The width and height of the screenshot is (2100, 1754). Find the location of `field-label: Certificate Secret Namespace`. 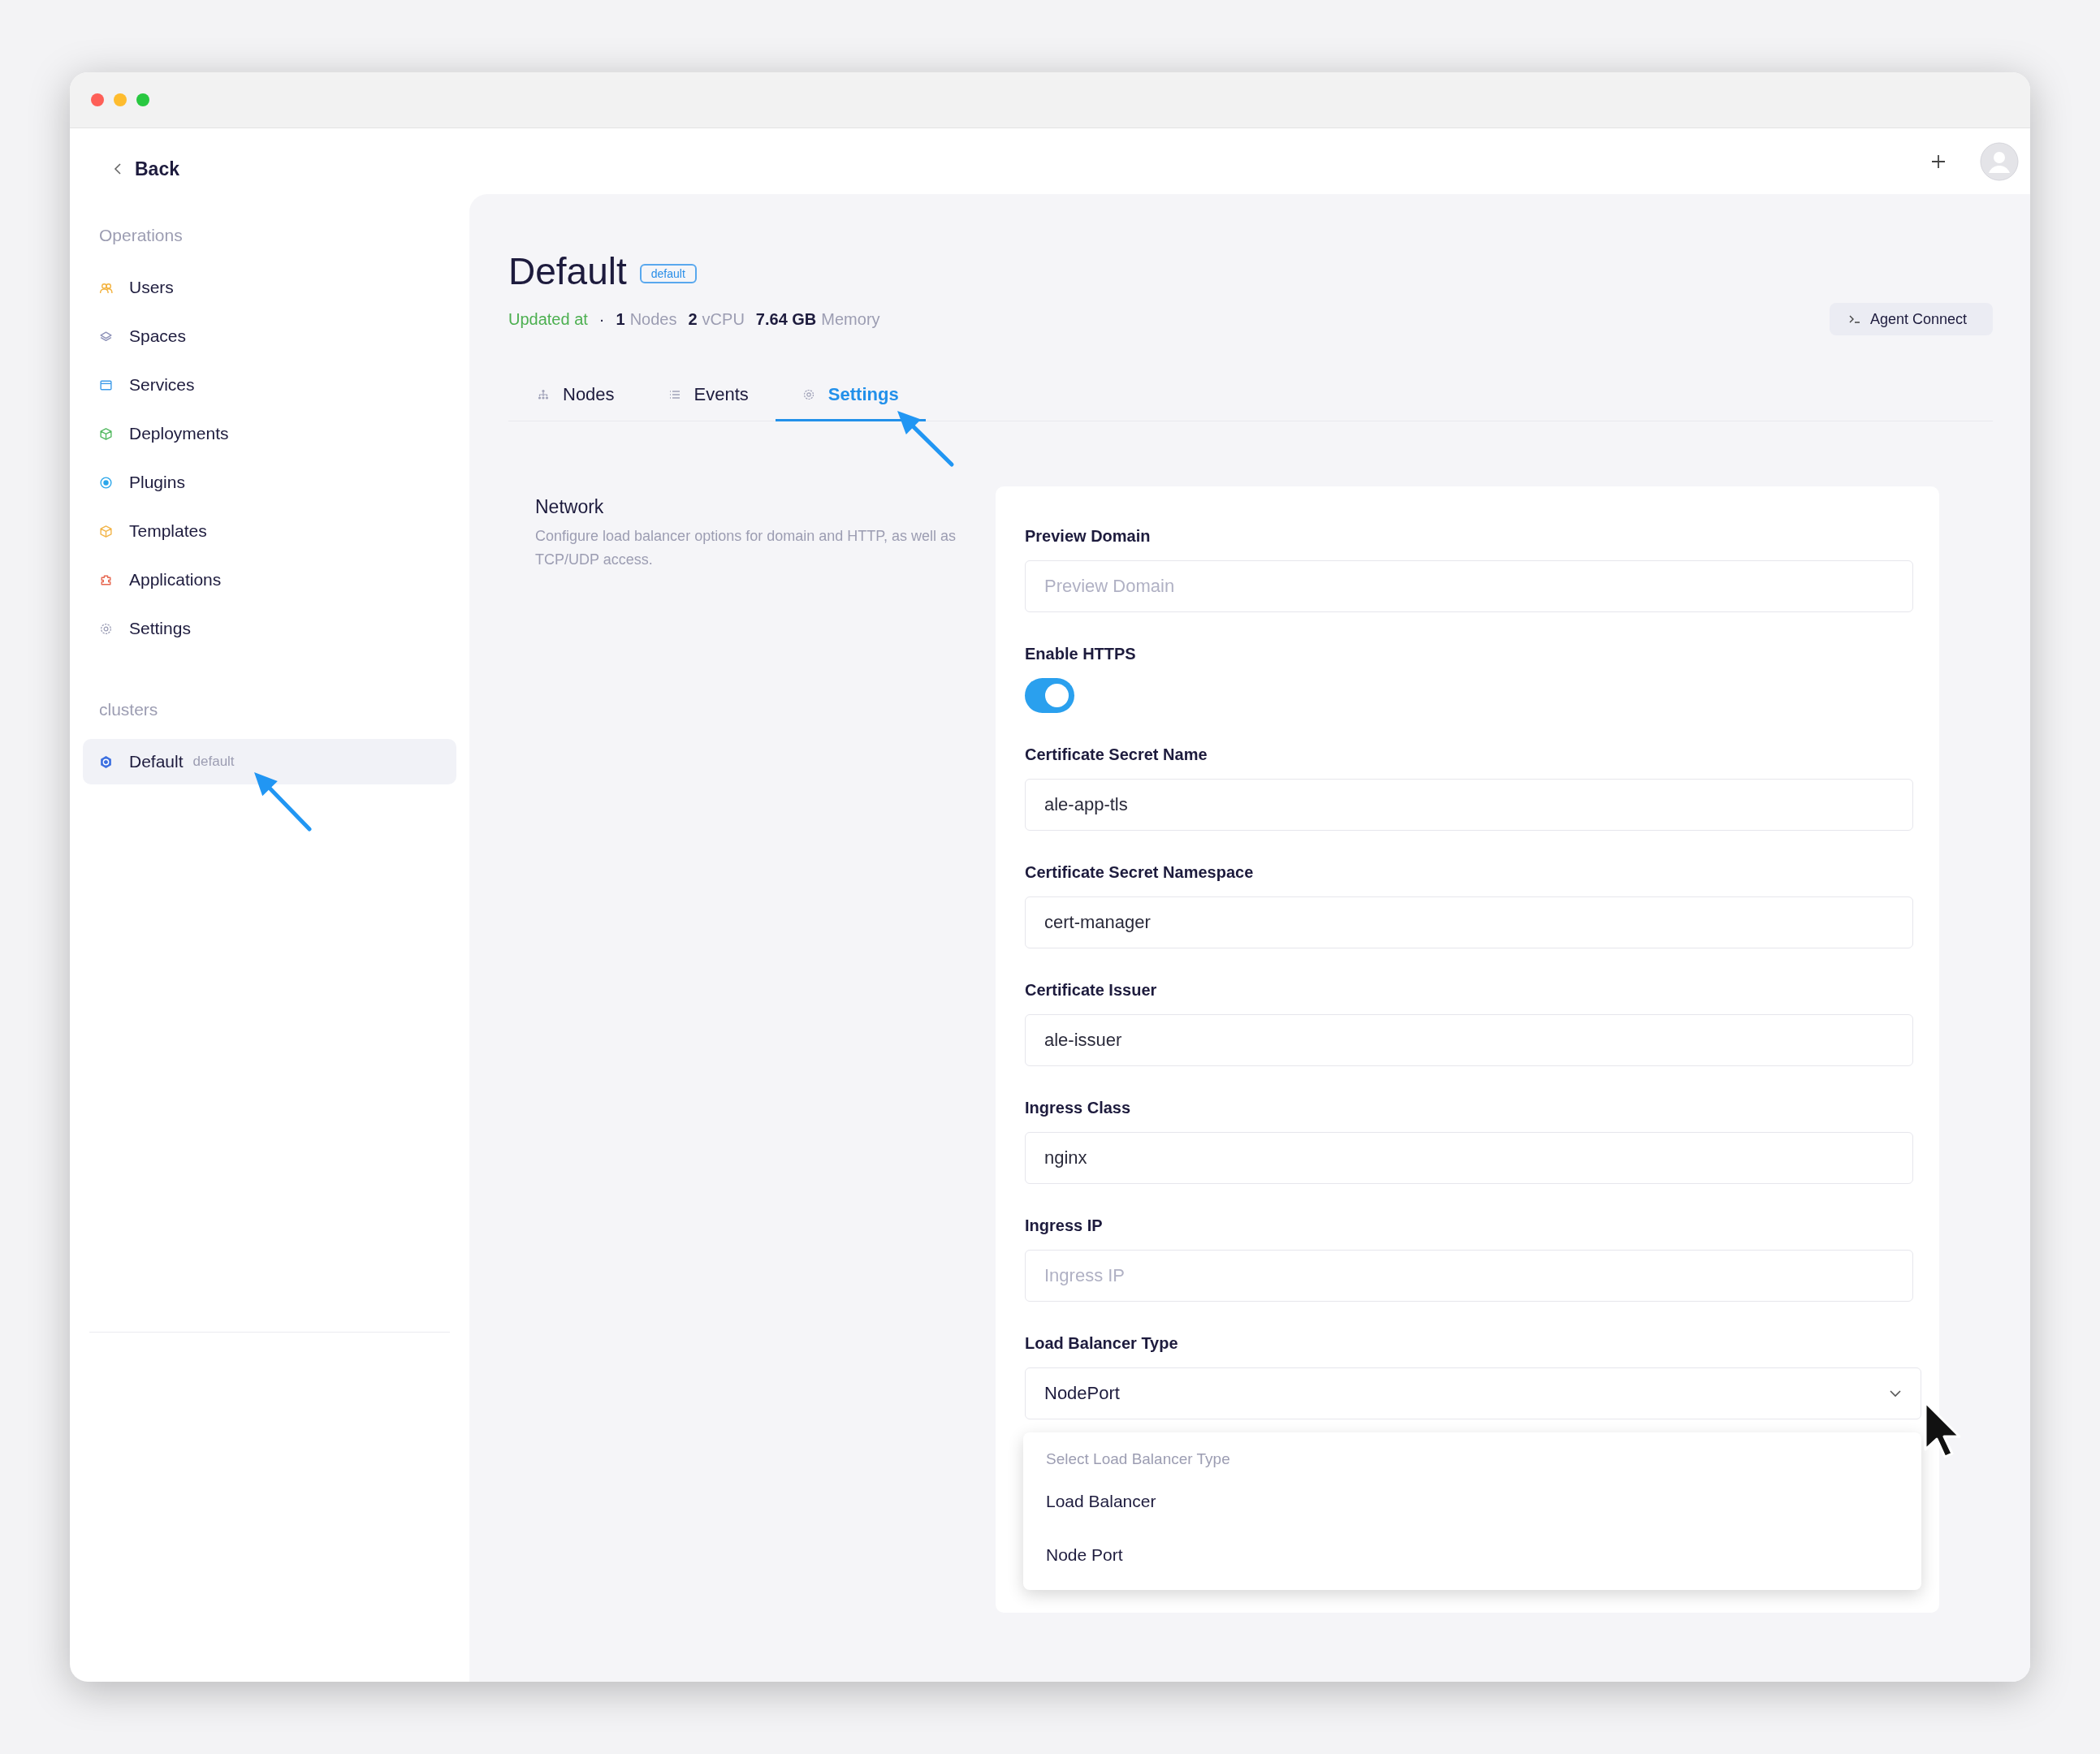

field-label: Certificate Secret Namespace is located at coordinates (1140, 872).